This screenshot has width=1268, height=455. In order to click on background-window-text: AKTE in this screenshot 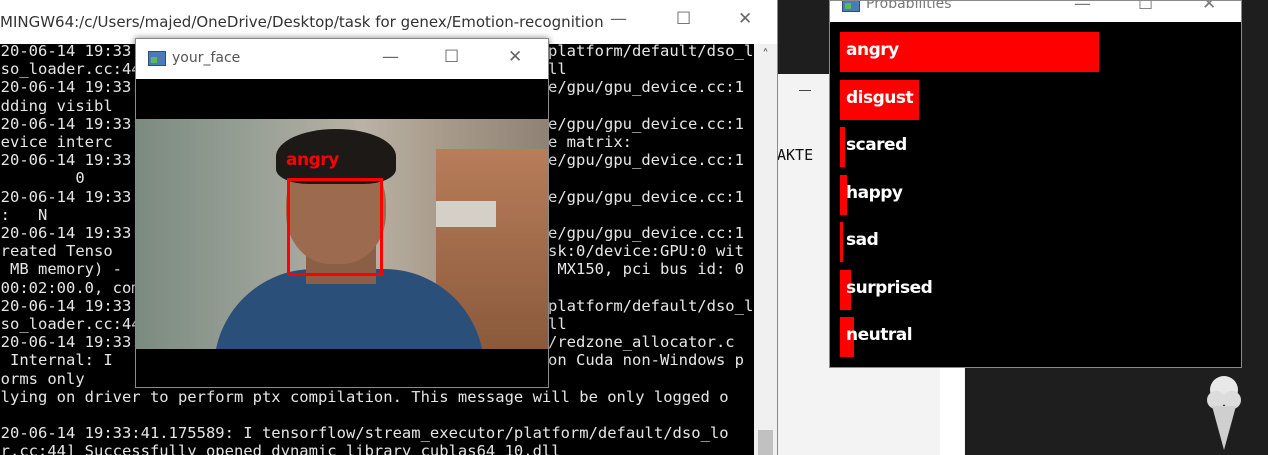, I will do `click(795, 155)`.